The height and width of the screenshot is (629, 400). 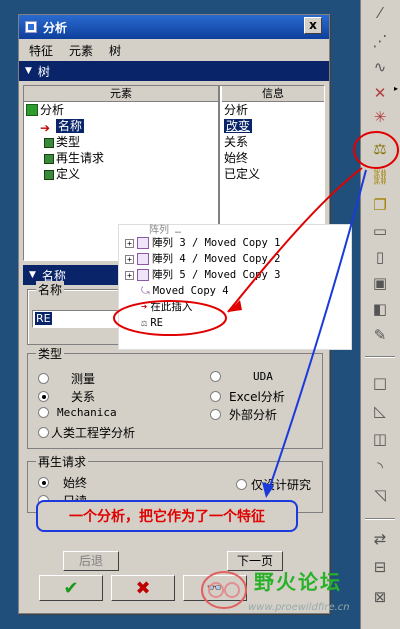 What do you see at coordinates (380, 309) in the screenshot?
I see `layer-icon: ◧` at bounding box center [380, 309].